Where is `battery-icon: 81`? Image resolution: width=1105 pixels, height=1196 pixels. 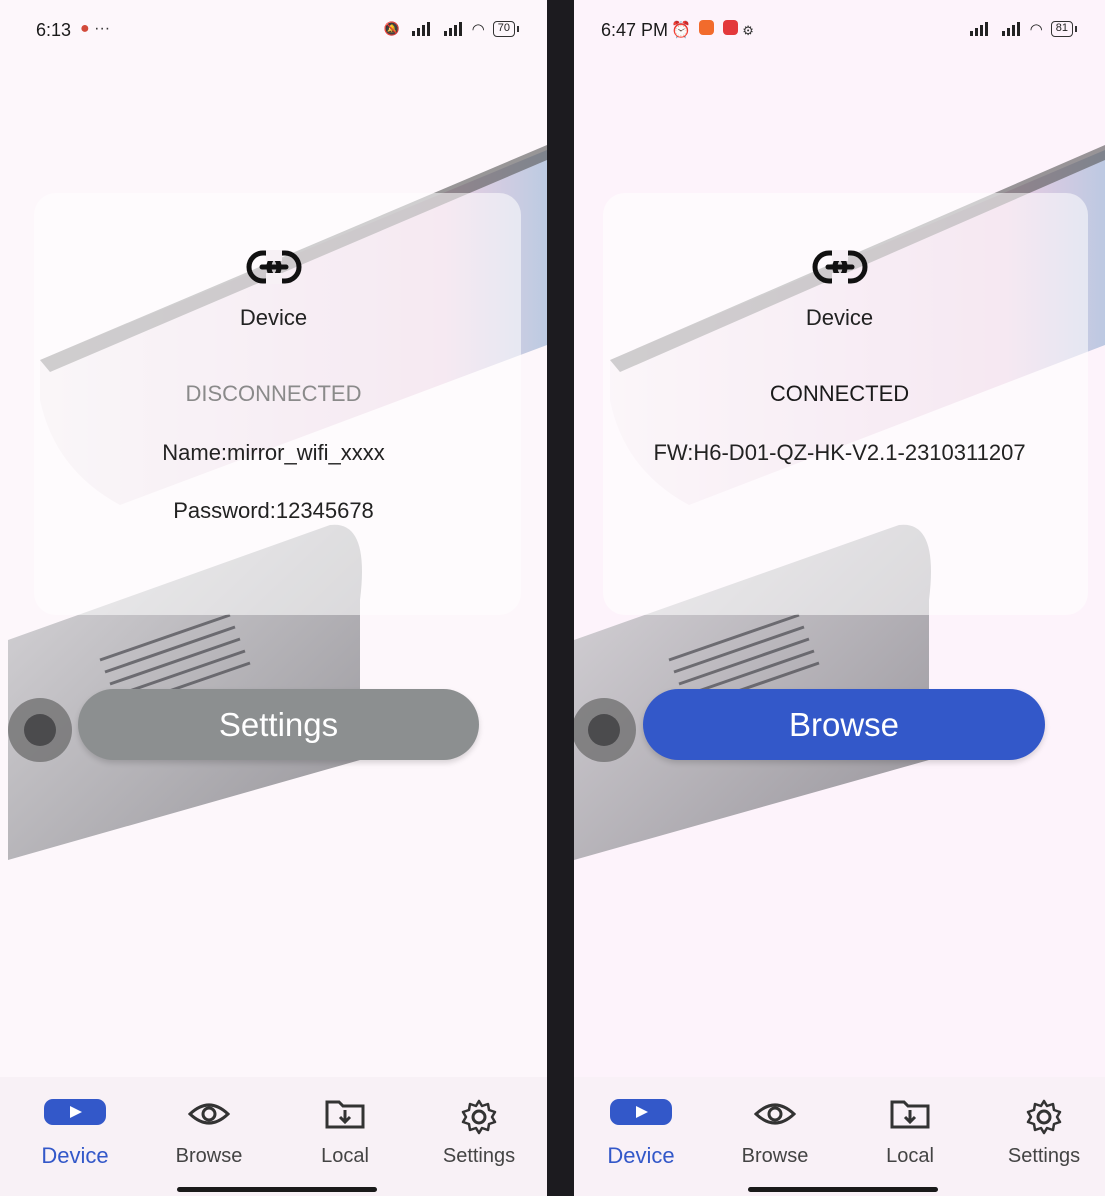
battery-icon: 81 is located at coordinates (1064, 29).